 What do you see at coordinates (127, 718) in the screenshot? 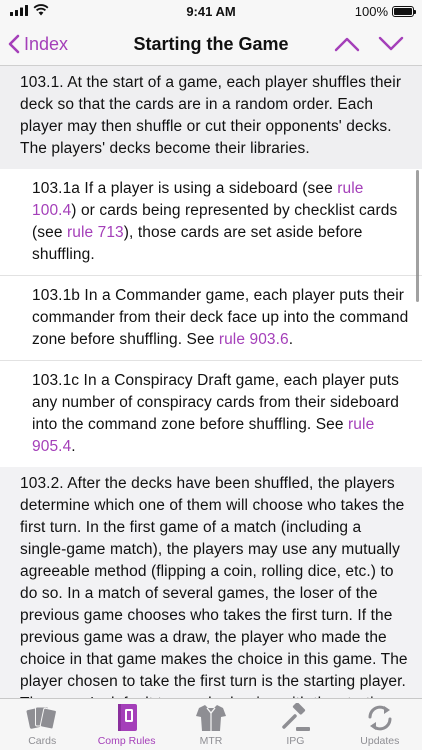
I see `rulebook-icon` at bounding box center [127, 718].